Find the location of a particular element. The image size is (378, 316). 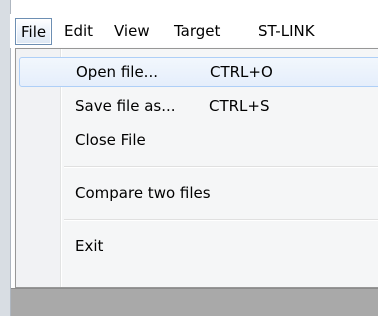

menu-bar: File Edit View Target ST-LINK is located at coordinates (194, 31).